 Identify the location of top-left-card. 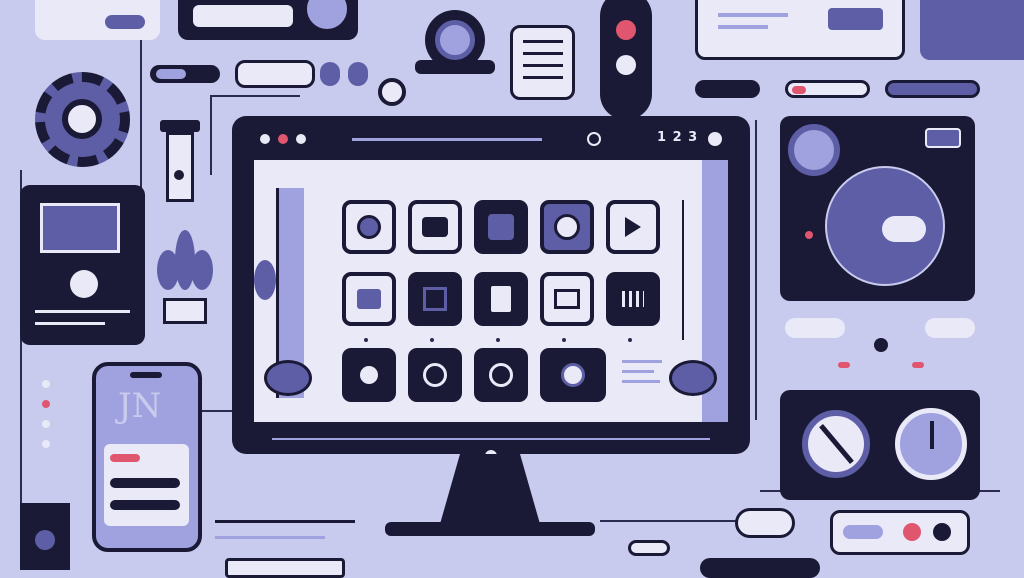
(97, 20).